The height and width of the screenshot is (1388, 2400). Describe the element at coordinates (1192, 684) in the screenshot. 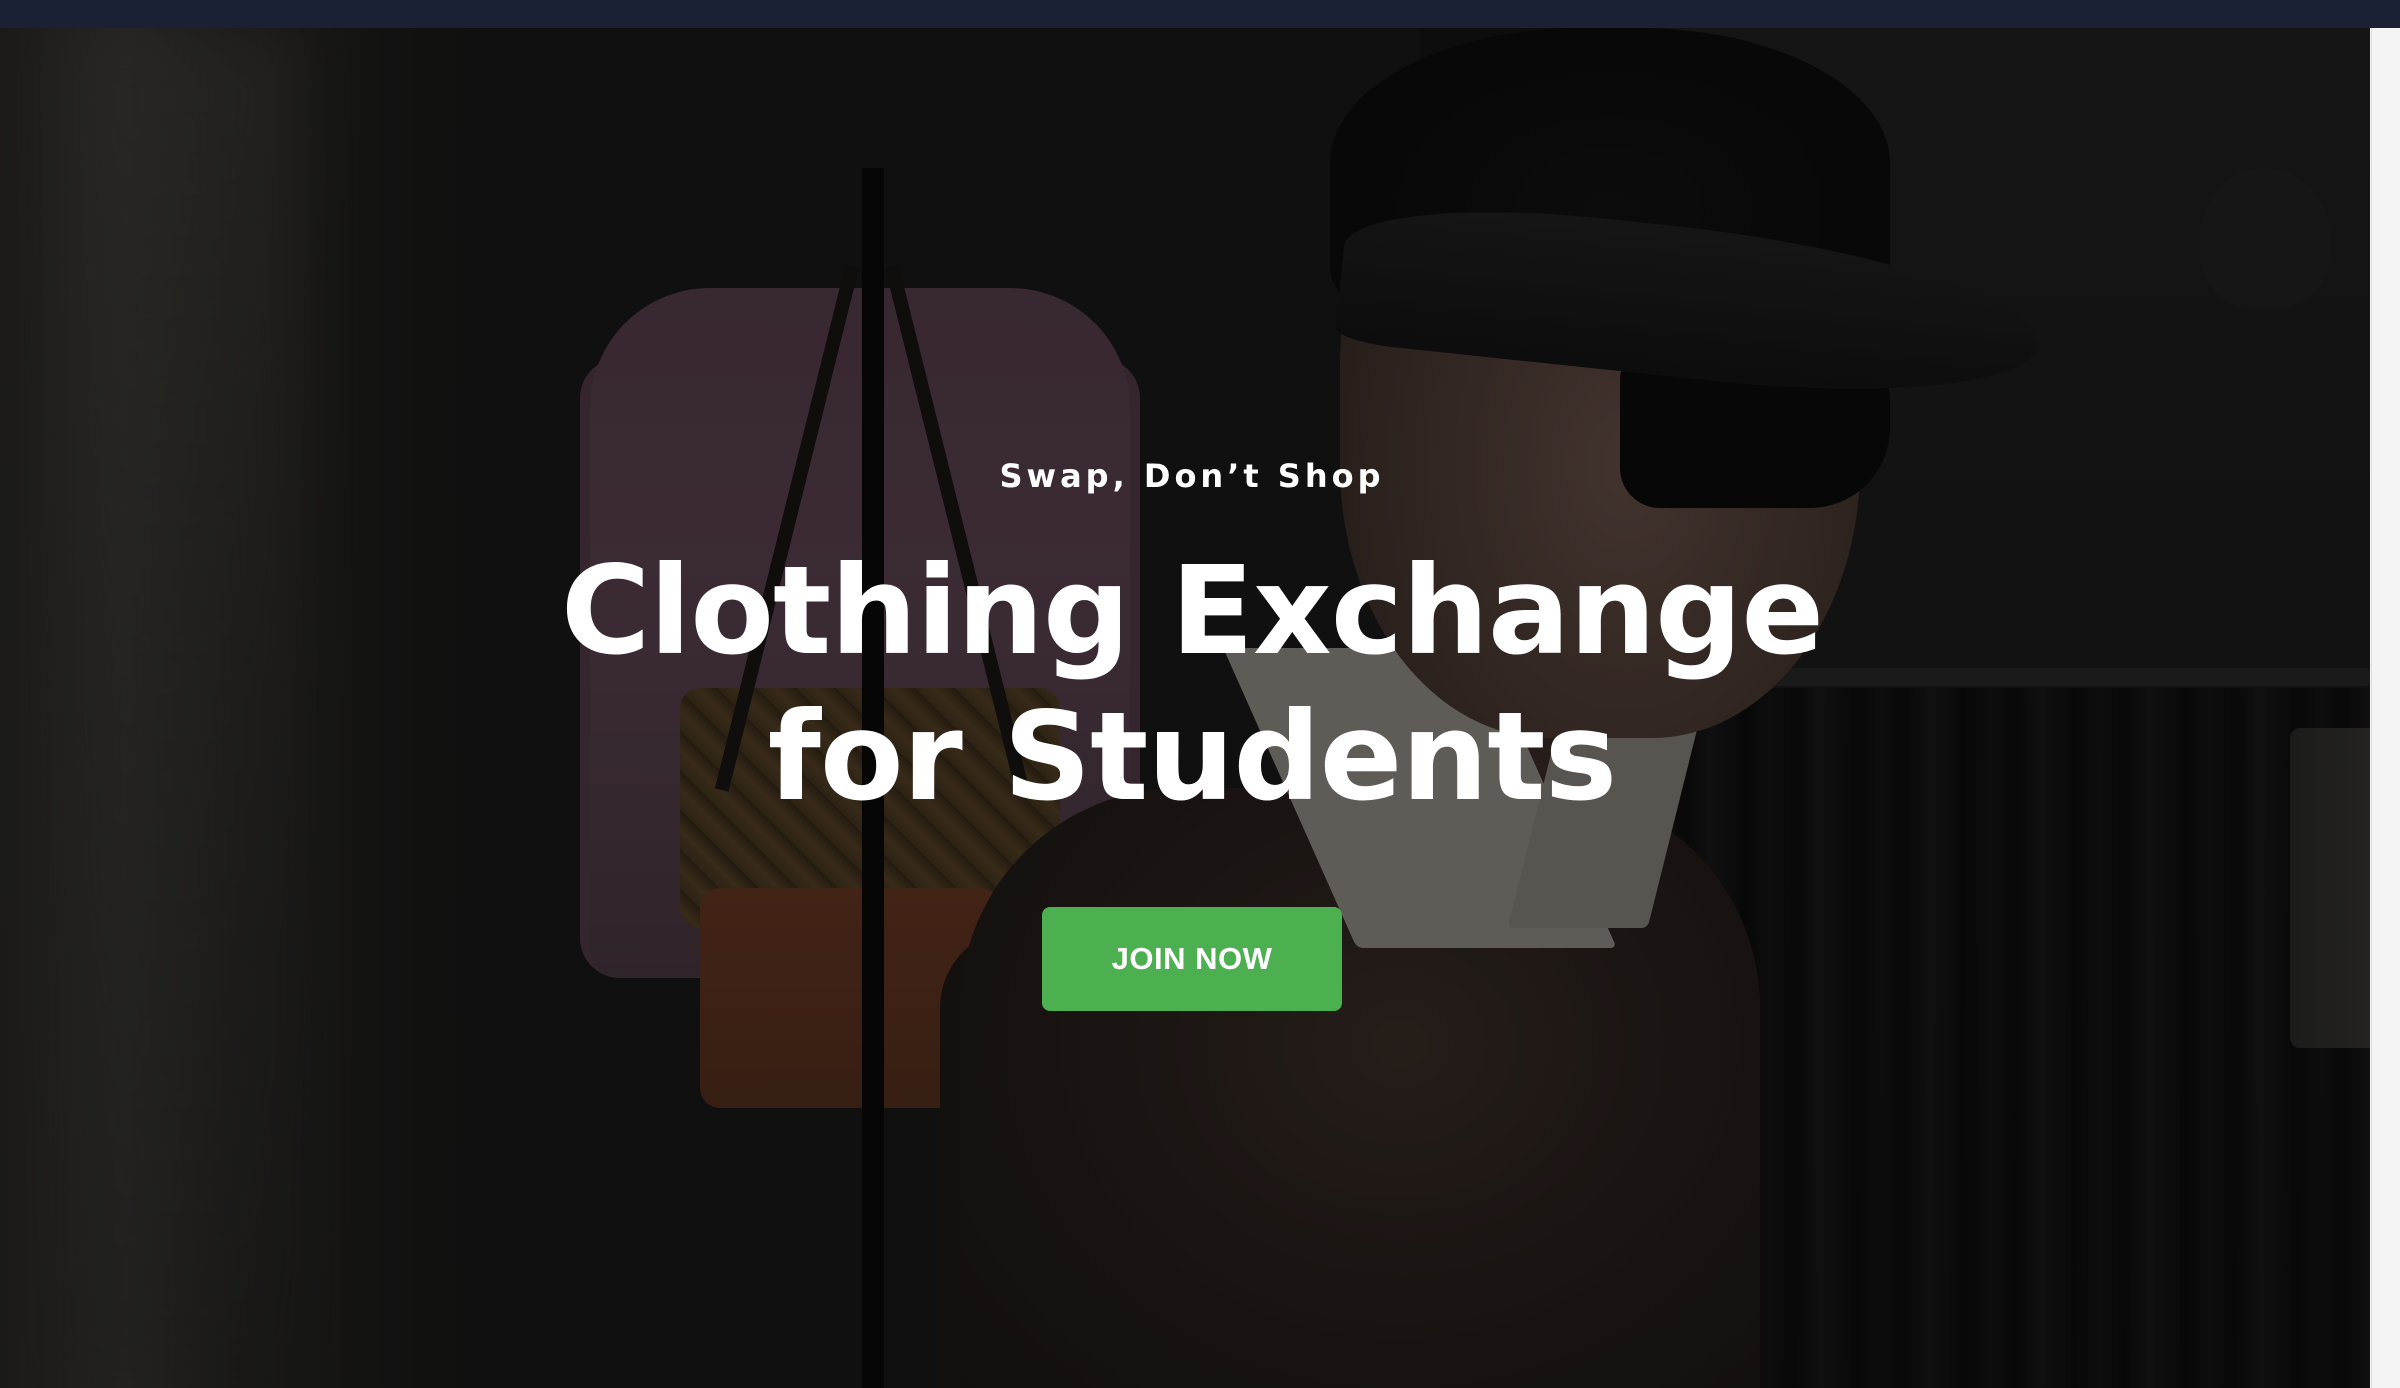

I see `hero-headline-text: Clothing Exchange for Students` at that location.